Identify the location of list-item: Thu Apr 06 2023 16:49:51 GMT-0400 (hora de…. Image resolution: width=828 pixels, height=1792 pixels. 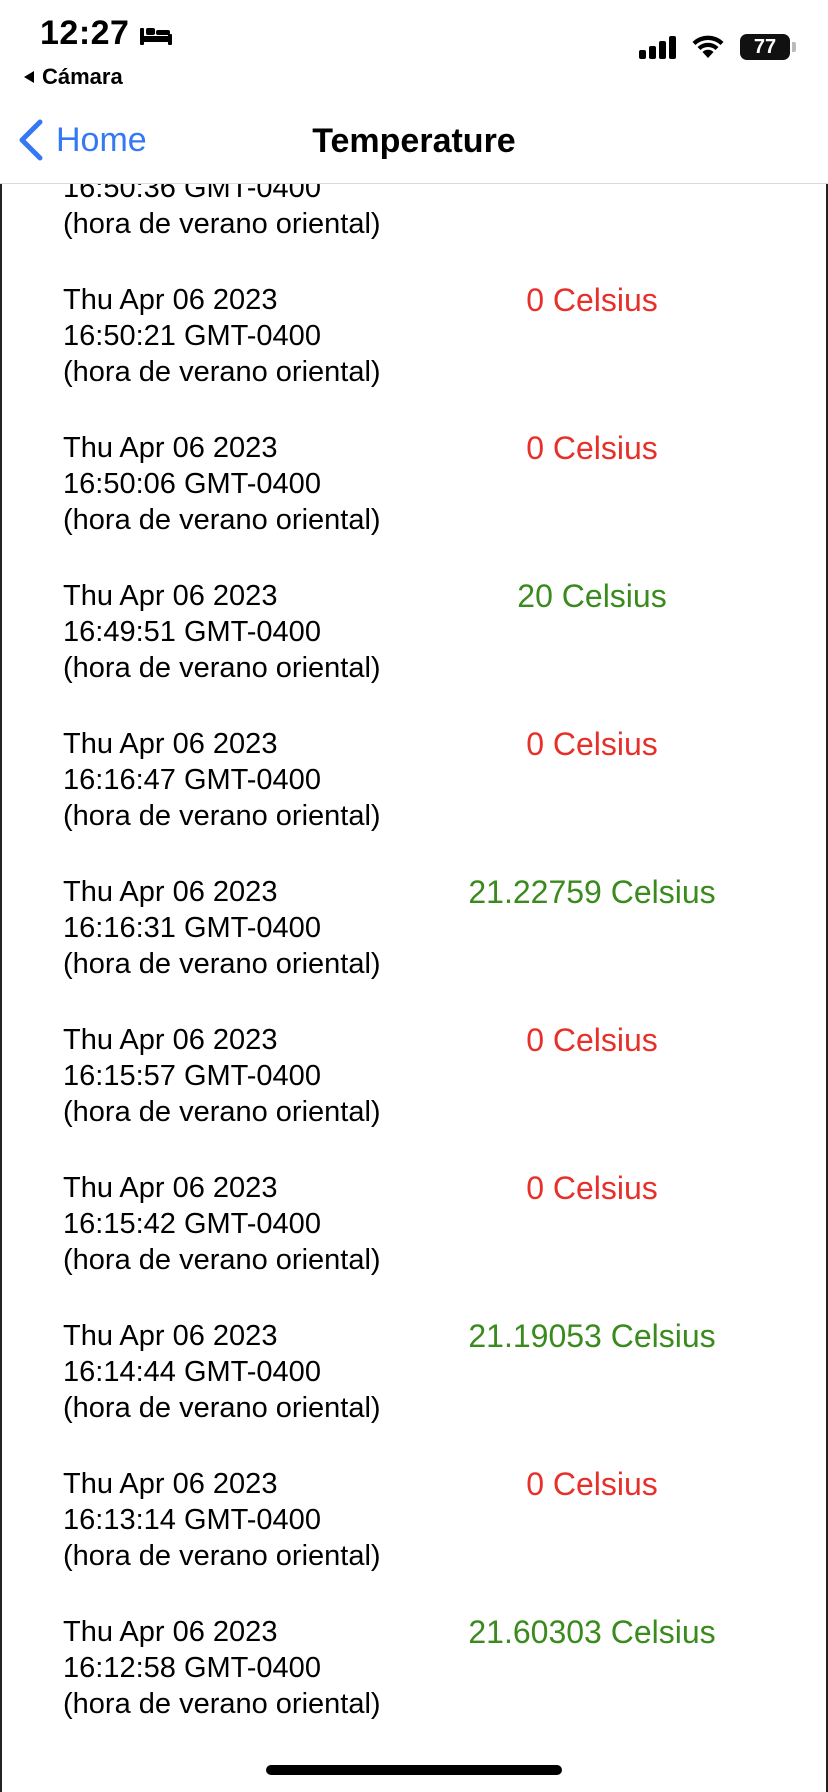
(414, 652).